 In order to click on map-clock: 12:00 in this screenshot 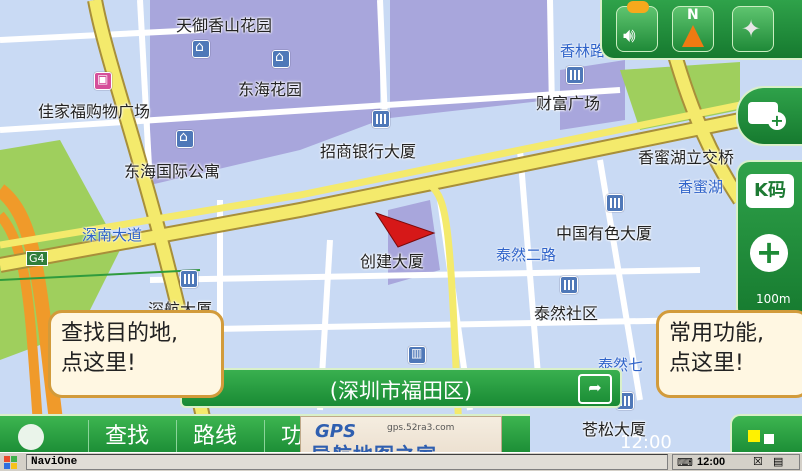, I will do `click(646, 442)`.